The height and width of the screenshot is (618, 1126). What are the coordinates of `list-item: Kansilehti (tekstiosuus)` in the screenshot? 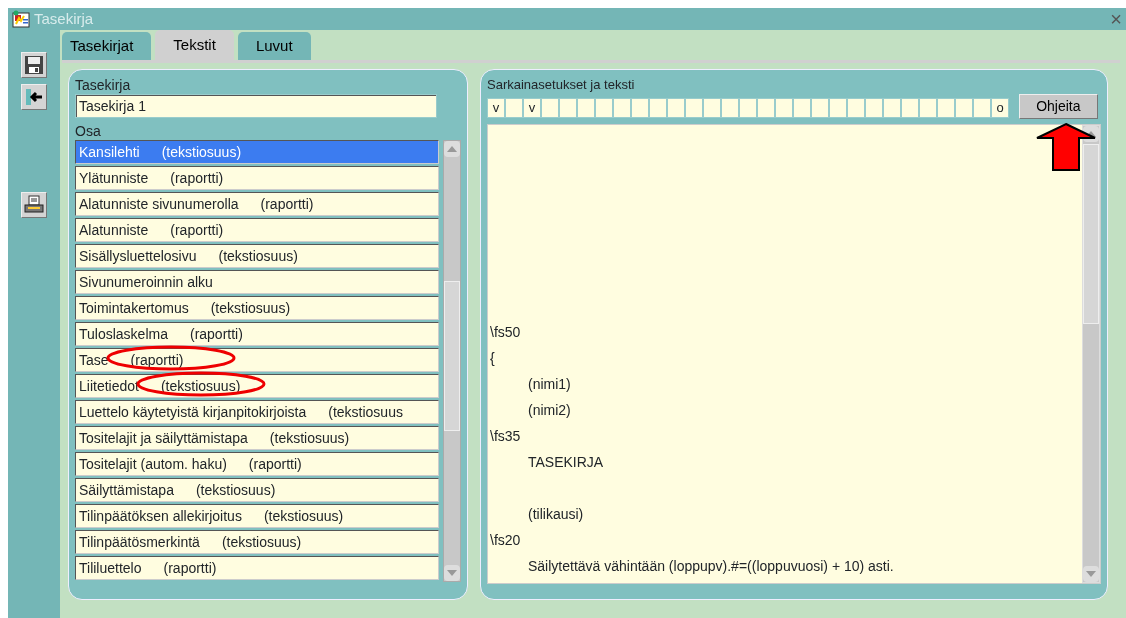 It's located at (257, 151).